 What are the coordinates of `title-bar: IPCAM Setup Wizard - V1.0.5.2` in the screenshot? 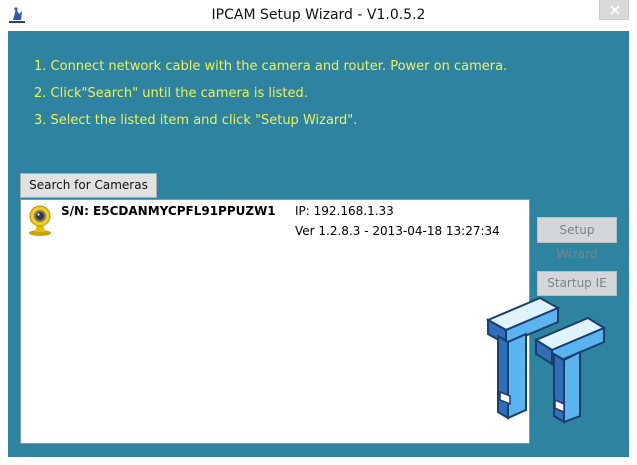 It's located at (318, 15).